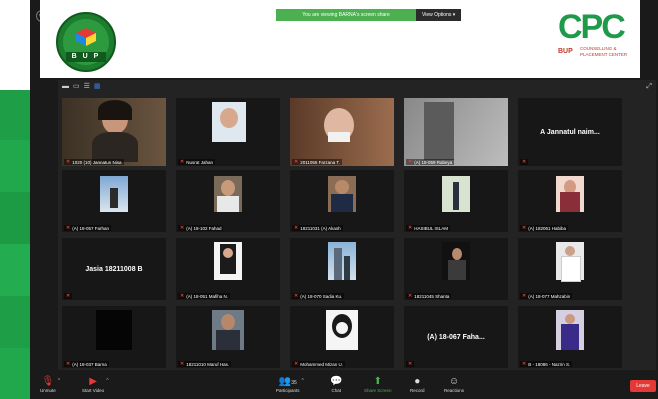 This screenshot has height=399, width=658. What do you see at coordinates (592, 27) in the screenshot?
I see `cpc-logo-text: CPC` at bounding box center [592, 27].